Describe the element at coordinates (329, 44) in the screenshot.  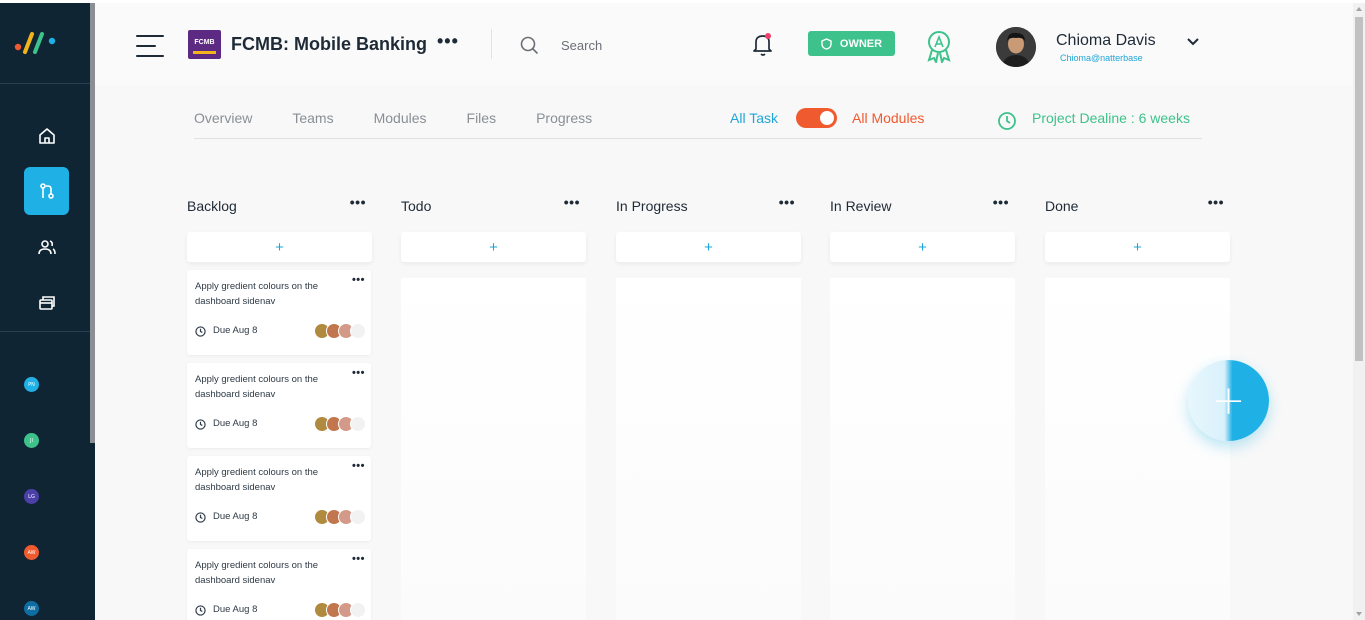
I see `project-title: FCMB: Mobile Banking` at that location.